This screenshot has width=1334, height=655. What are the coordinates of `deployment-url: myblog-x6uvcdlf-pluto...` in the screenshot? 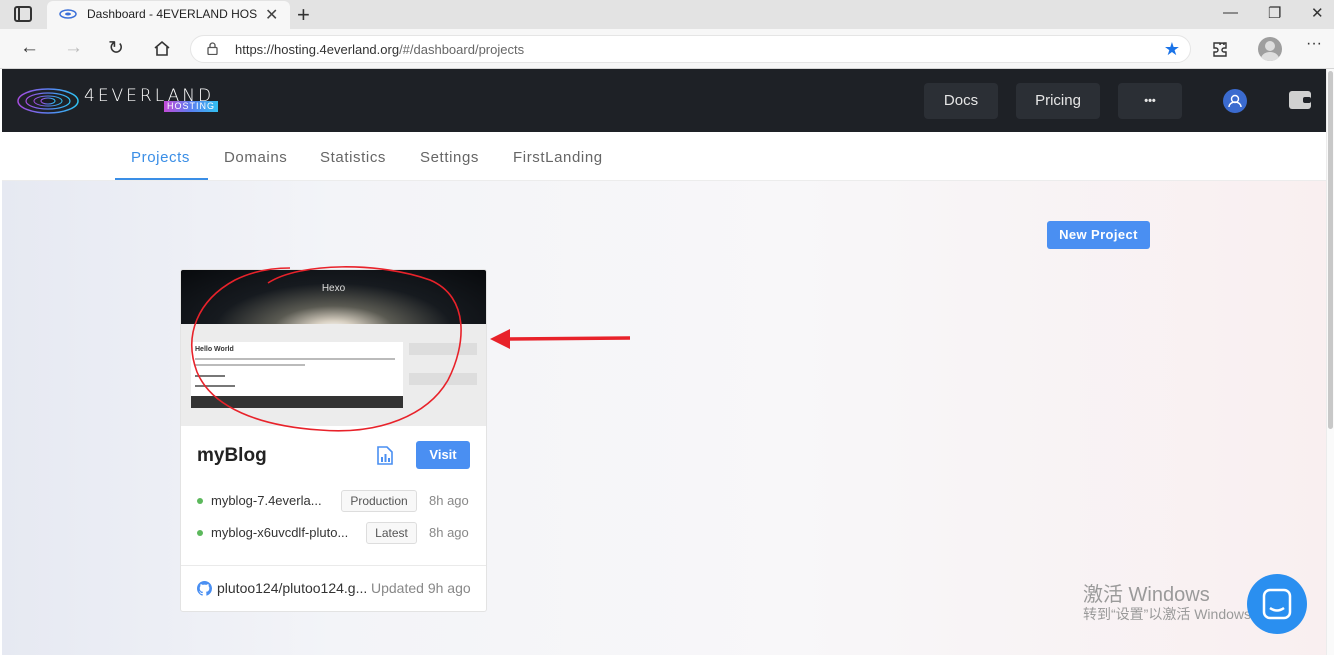 It's located at (279, 532).